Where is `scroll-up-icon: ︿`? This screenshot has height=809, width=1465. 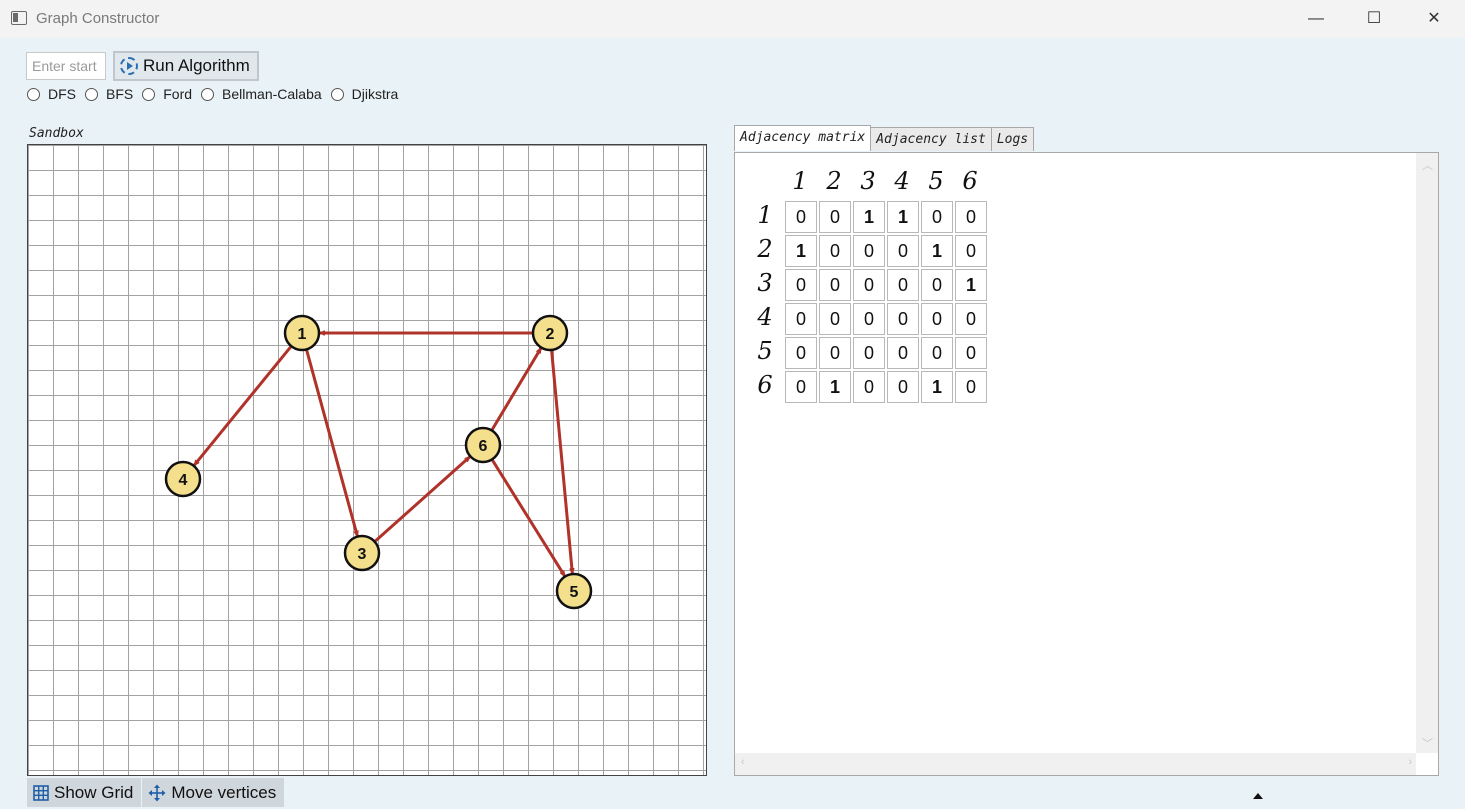
scroll-up-icon: ︿ is located at coordinates (1427, 165).